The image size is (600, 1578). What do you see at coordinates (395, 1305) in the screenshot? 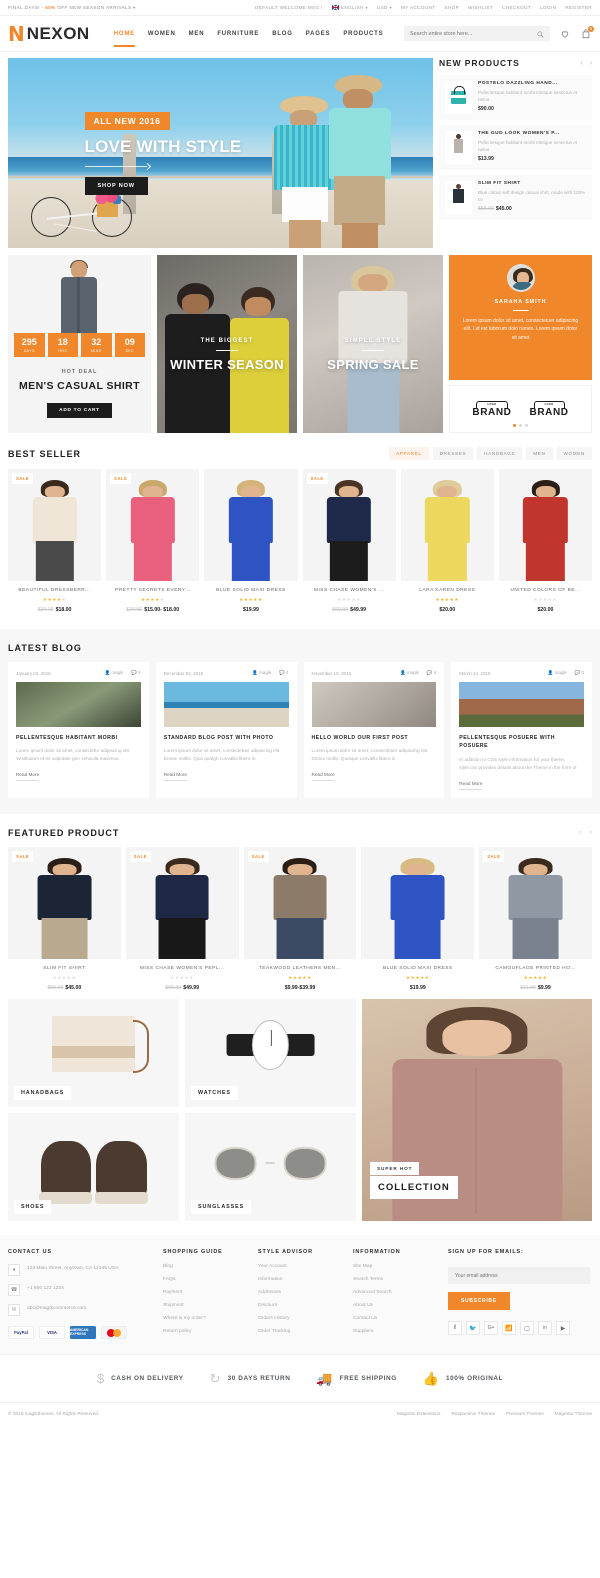
I see `footer-link: About Us` at bounding box center [395, 1305].